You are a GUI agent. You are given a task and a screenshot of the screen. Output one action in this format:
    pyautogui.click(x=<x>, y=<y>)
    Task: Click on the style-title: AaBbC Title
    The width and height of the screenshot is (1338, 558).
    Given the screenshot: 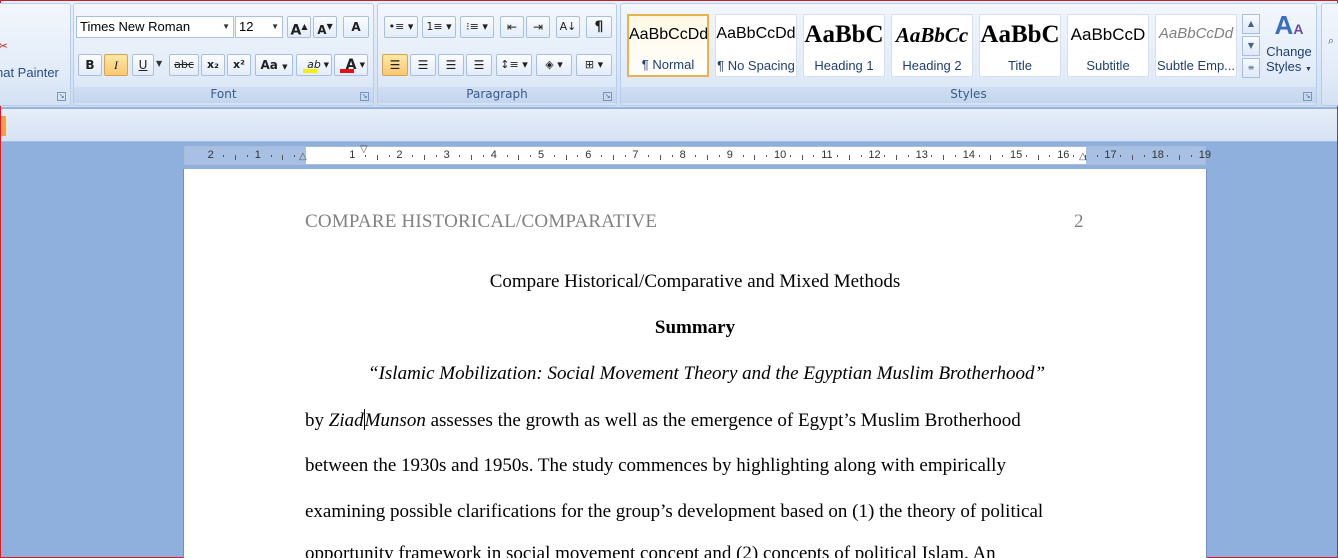 What is the action you would take?
    pyautogui.click(x=1020, y=45)
    